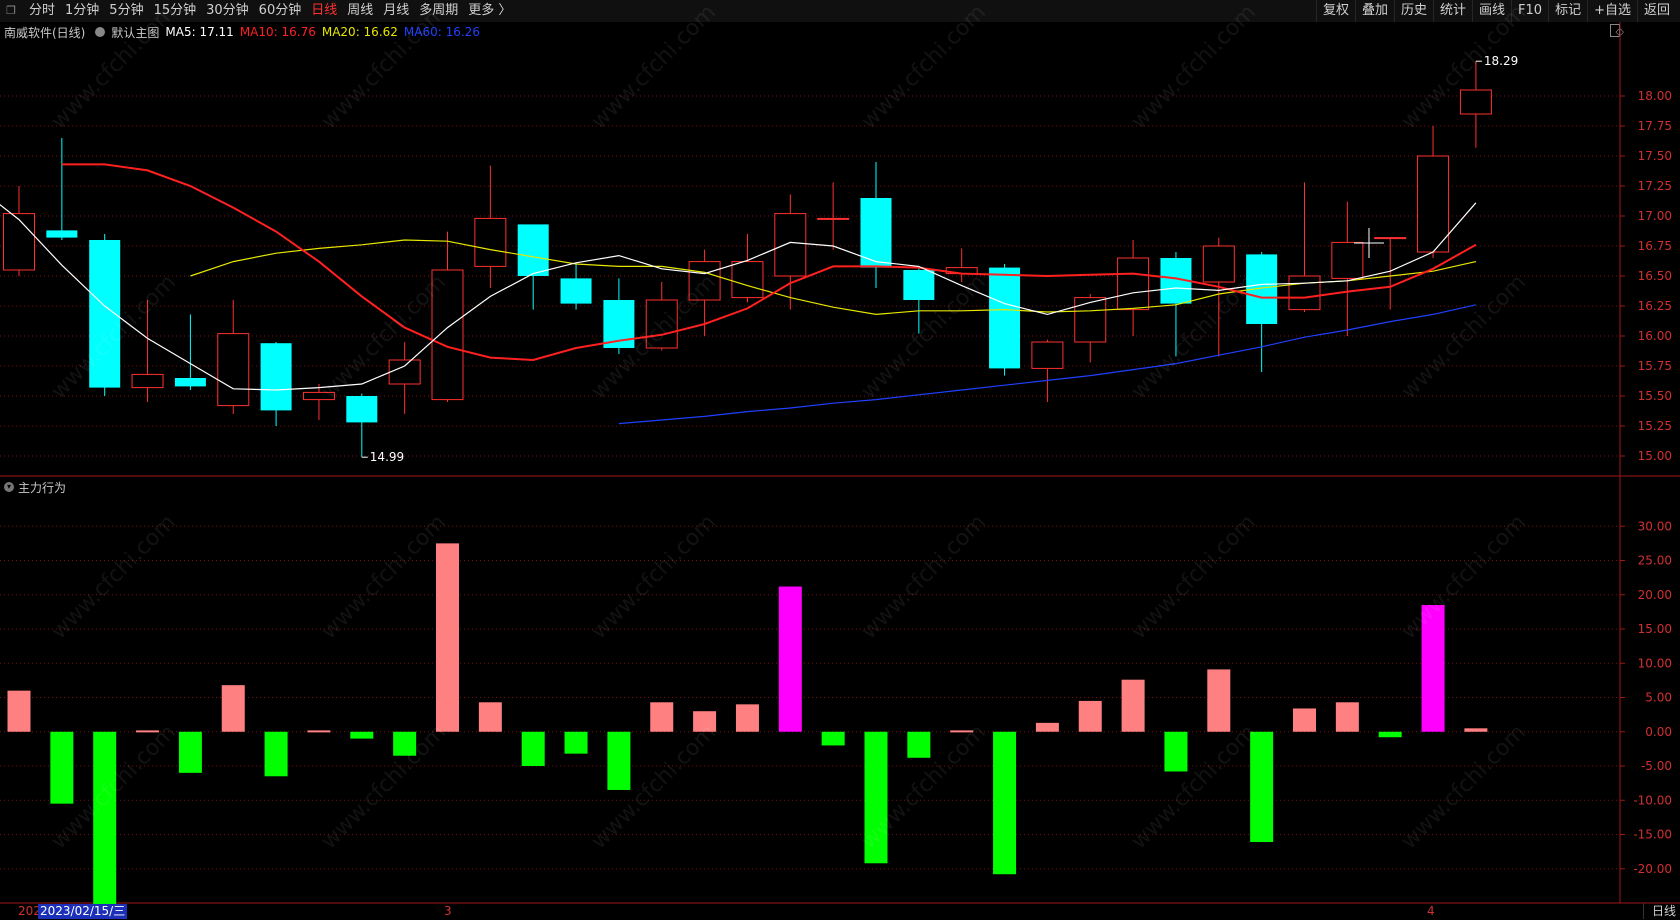  I want to click on indicator-tick-label: 0.00, so click(1658, 732).